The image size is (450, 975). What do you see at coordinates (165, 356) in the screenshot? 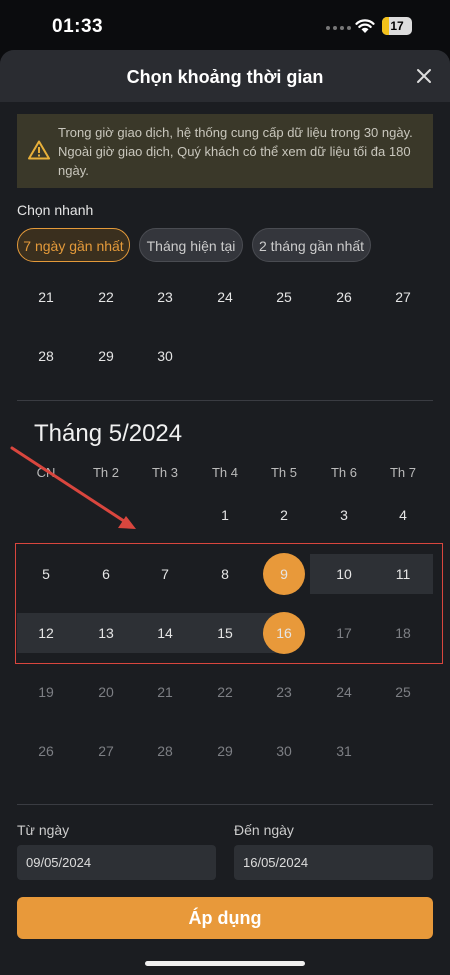
I see `prev-month-day: 30` at bounding box center [165, 356].